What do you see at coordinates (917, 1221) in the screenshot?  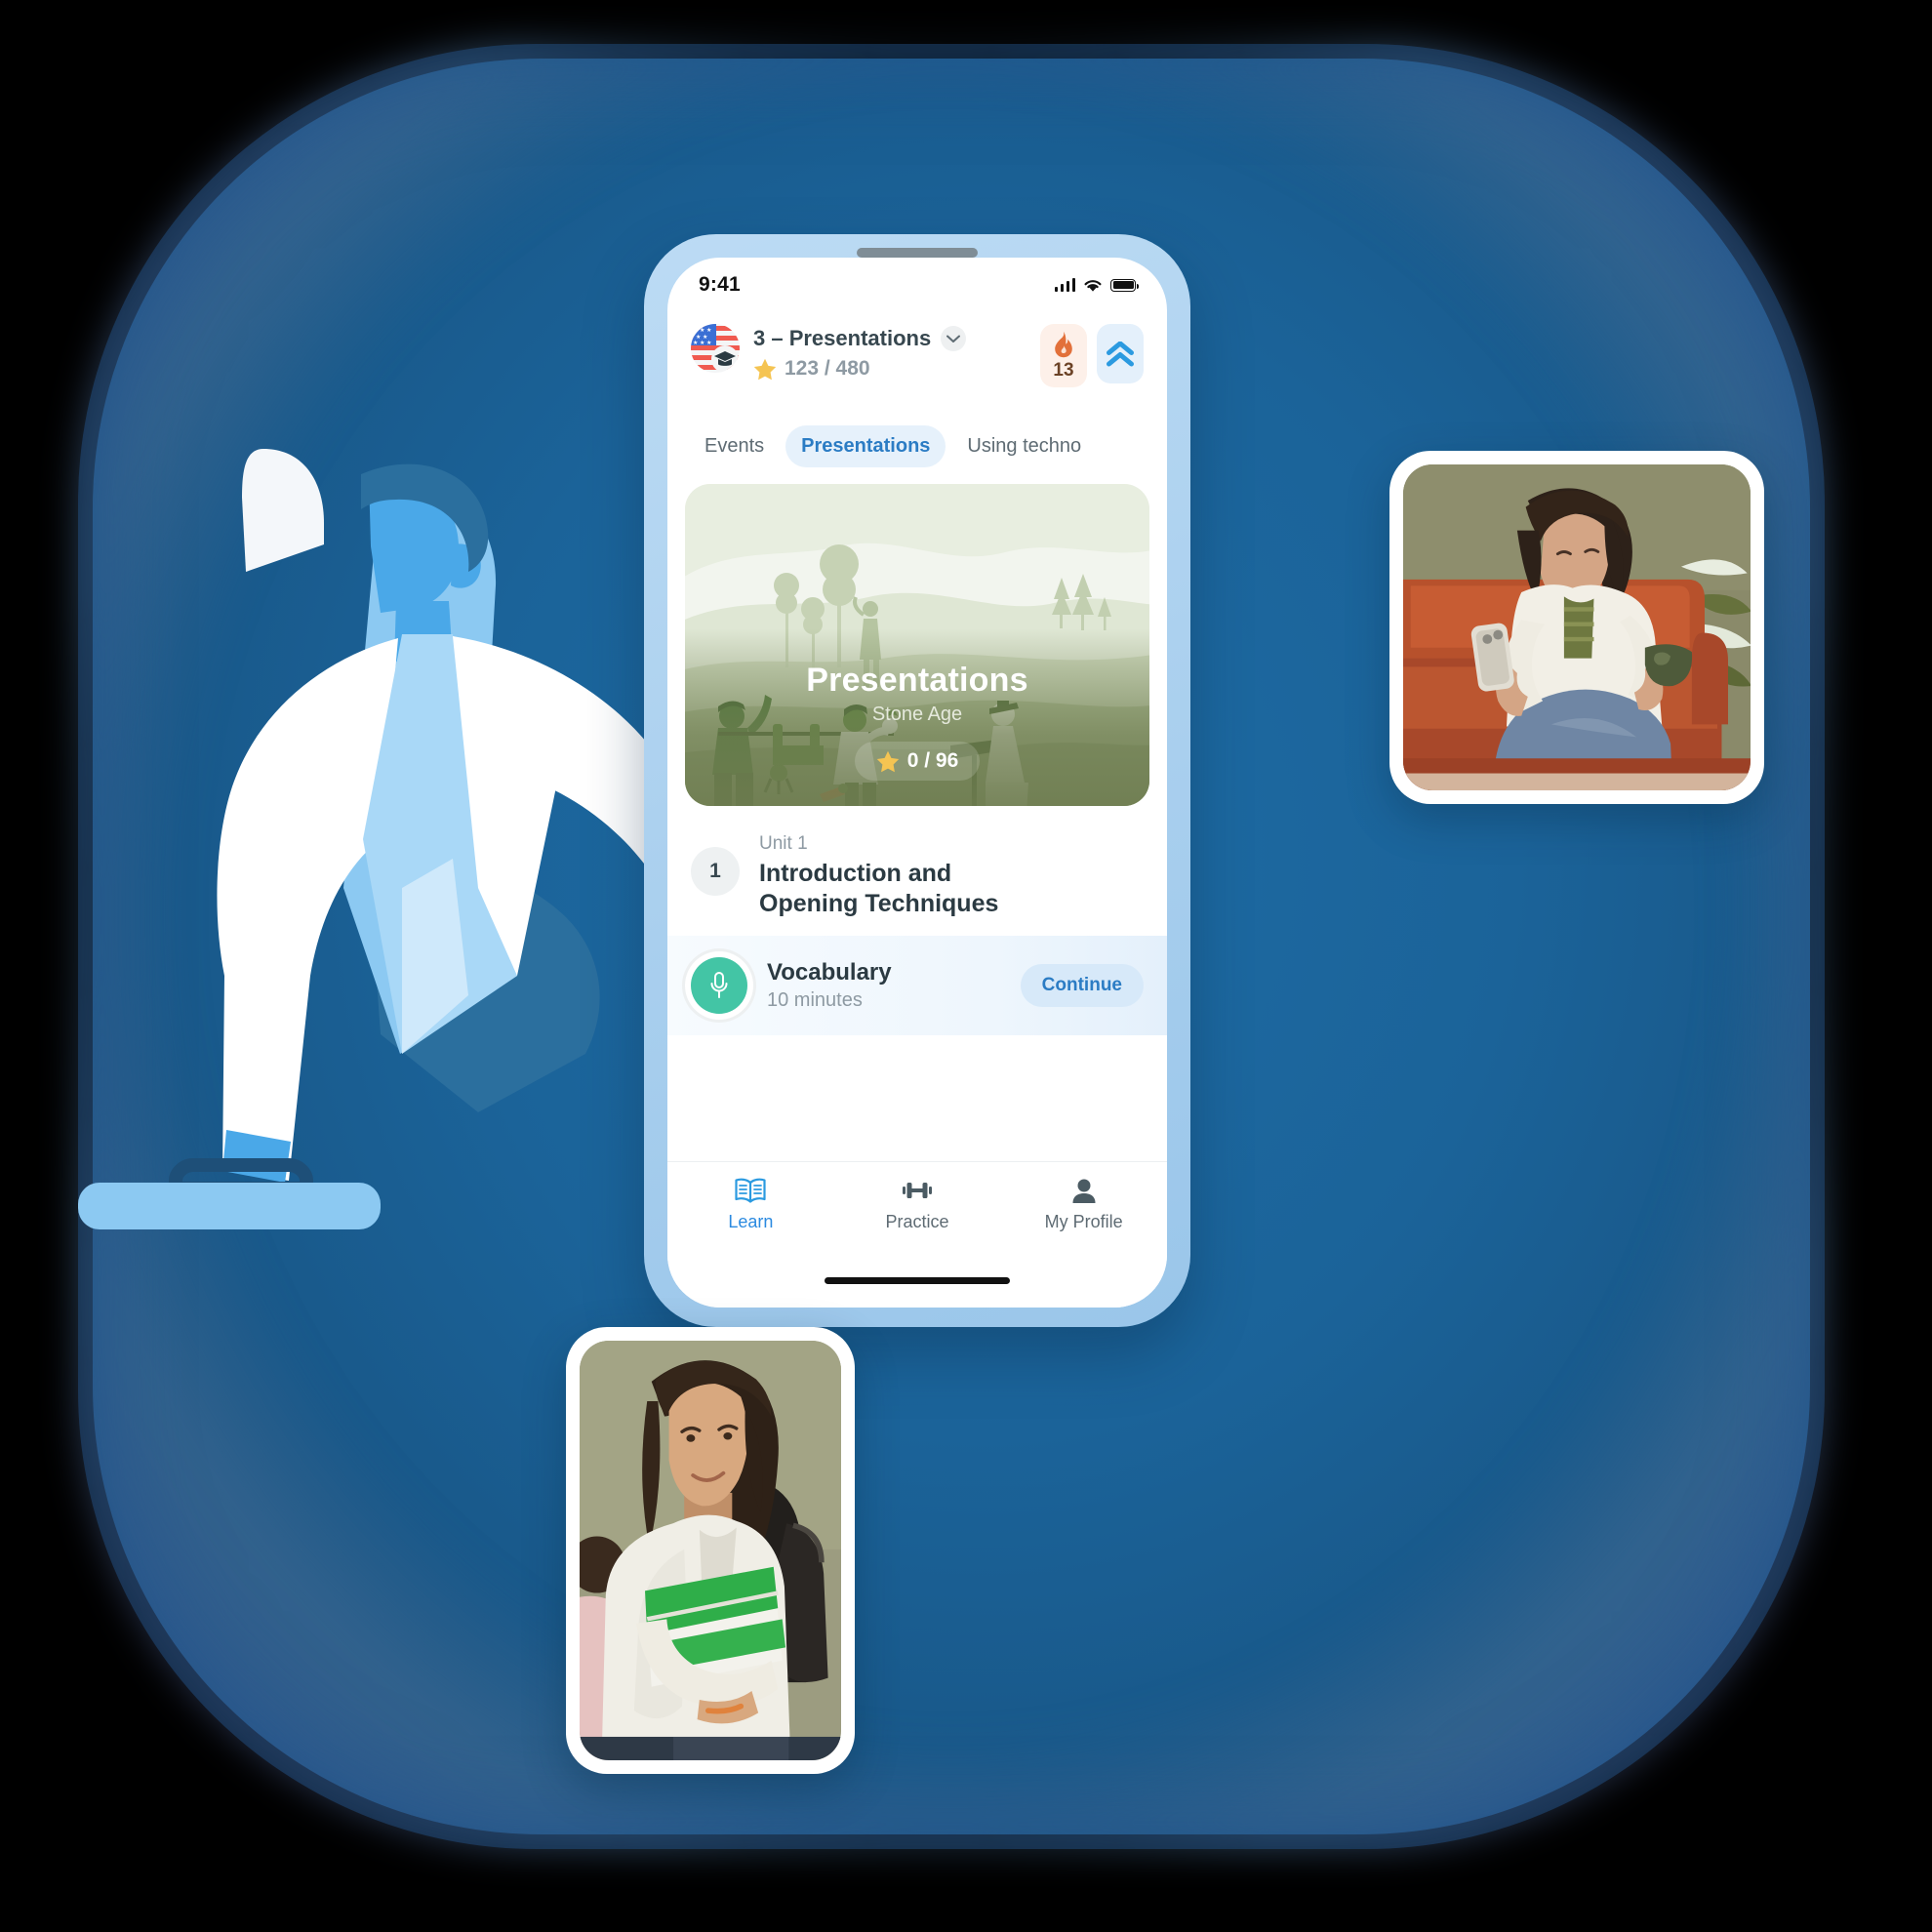 I see `nav-label-practice: Practice` at bounding box center [917, 1221].